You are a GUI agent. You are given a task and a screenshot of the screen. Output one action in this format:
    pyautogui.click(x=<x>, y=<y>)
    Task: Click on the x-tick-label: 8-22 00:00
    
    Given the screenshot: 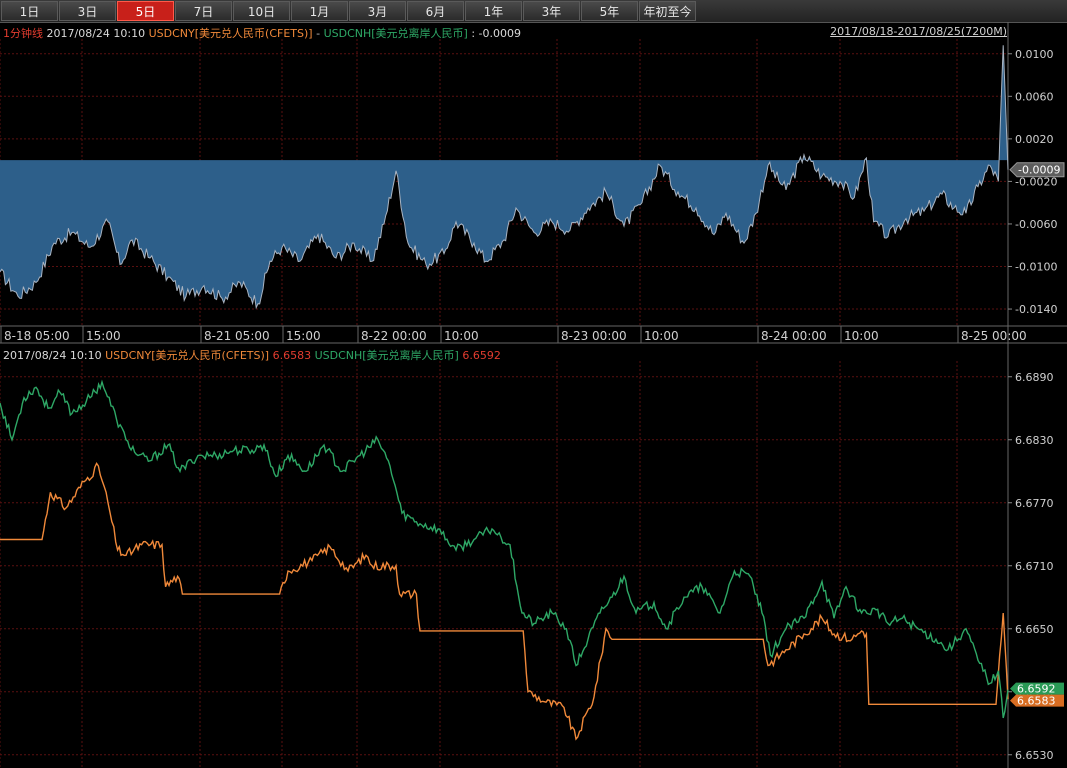 What is the action you would take?
    pyautogui.click(x=394, y=336)
    